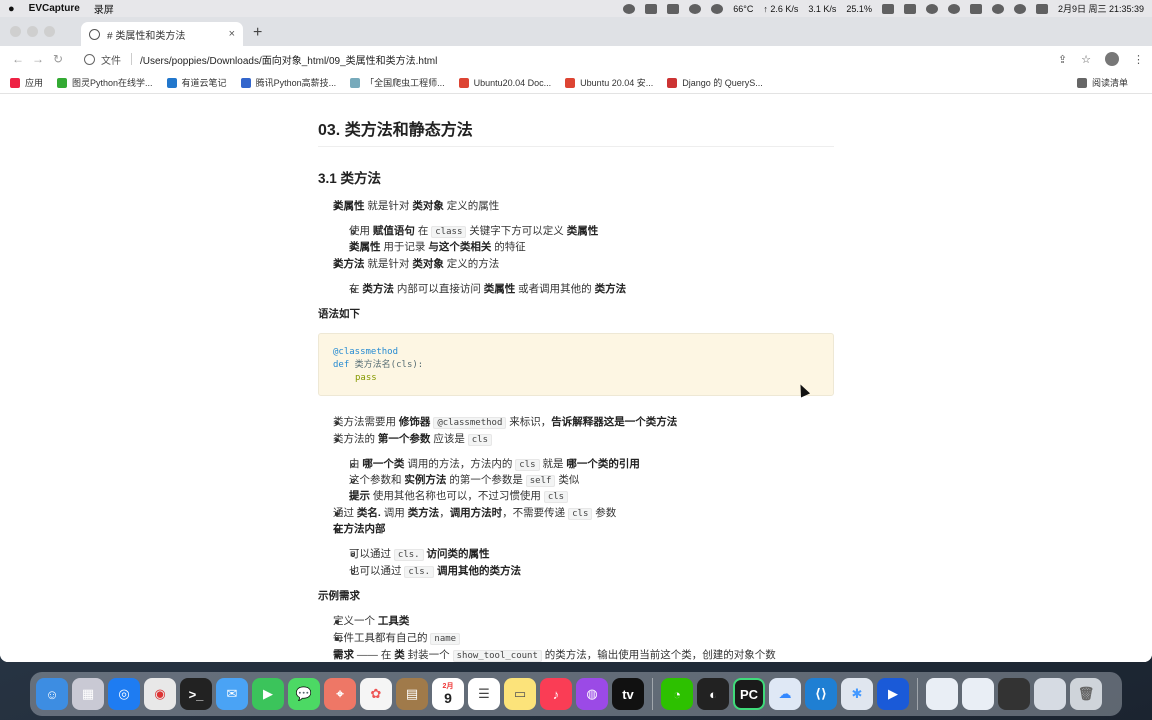  What do you see at coordinates (1101, 59) in the screenshot?
I see `toolbar-actions: ⇪ ☆ ⋮` at bounding box center [1101, 59].